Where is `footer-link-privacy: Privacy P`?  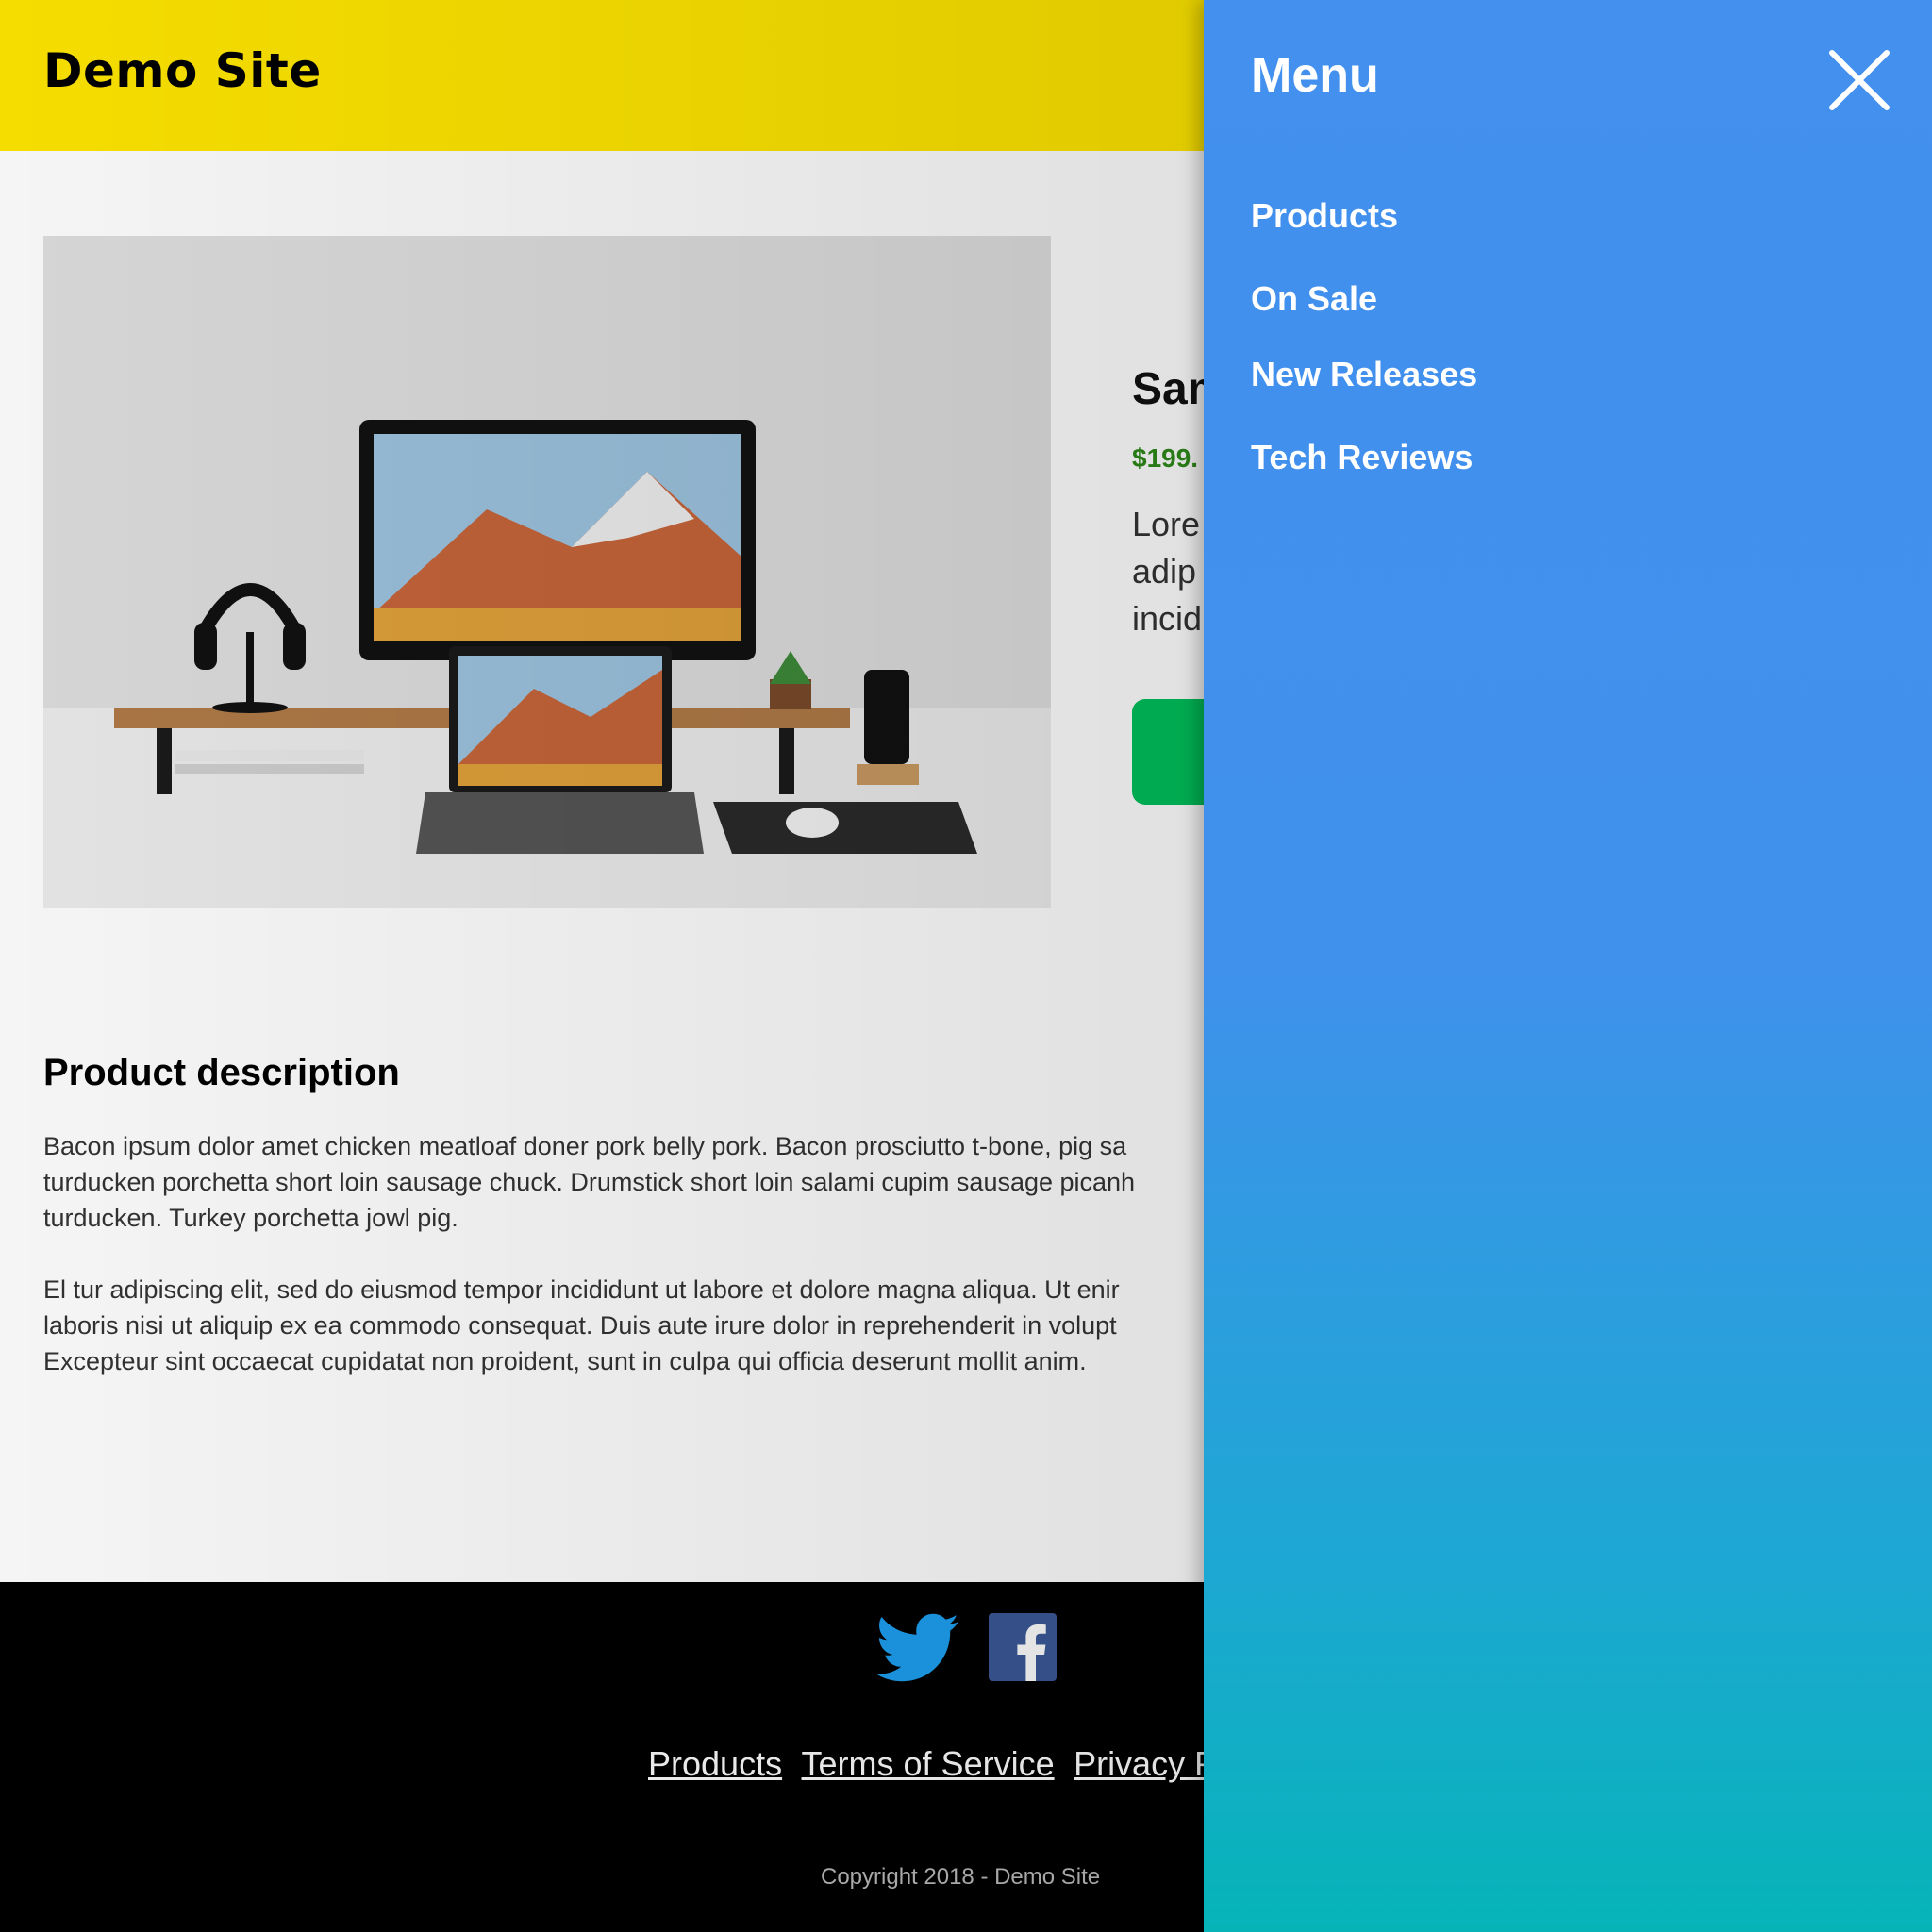
footer-link-privacy: Privacy P is located at coordinates (1145, 1763).